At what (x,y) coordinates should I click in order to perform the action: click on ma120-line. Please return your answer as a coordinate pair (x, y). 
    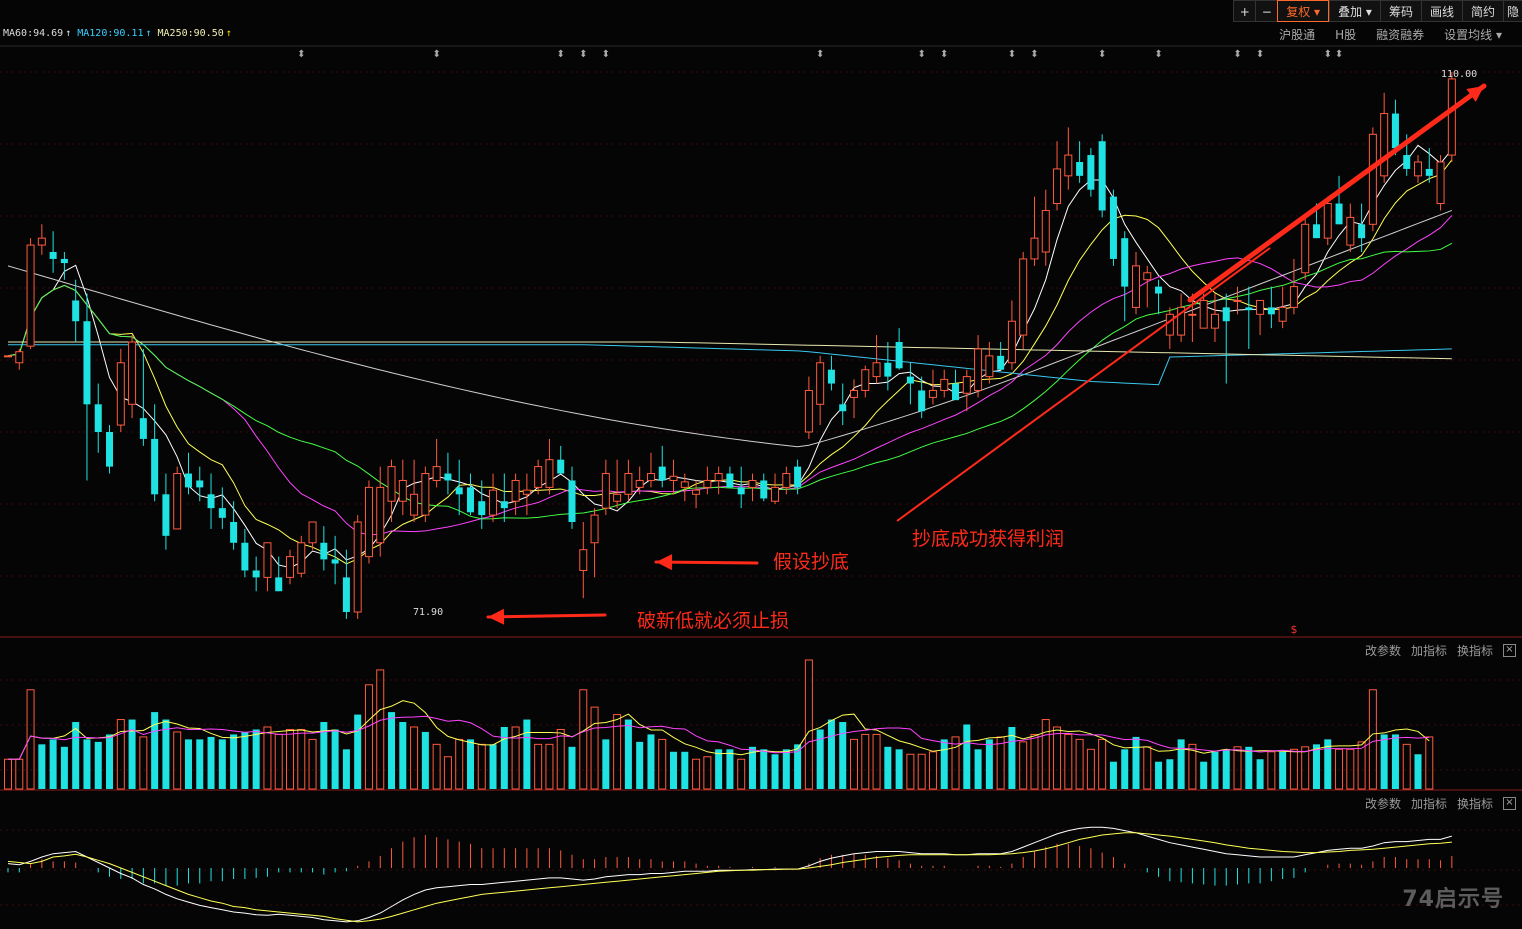
    Looking at the image, I should click on (730, 365).